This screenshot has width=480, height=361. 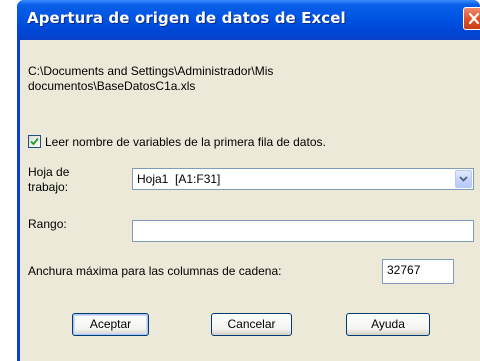 What do you see at coordinates (110, 324) in the screenshot?
I see `ok-button: Aceptar` at bounding box center [110, 324].